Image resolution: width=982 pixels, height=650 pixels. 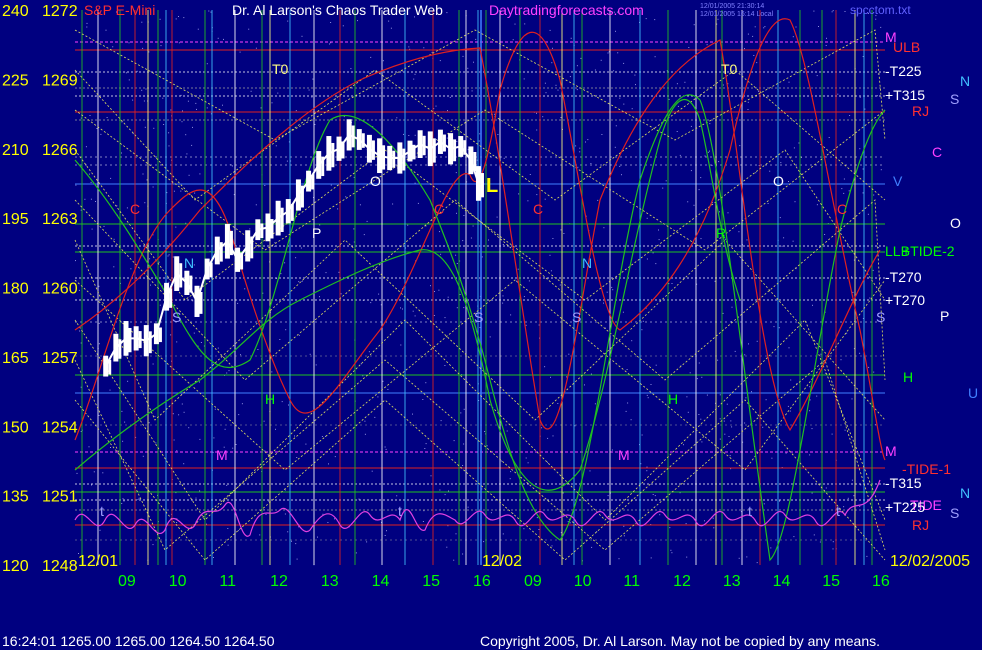 What do you see at coordinates (905, 300) in the screenshot?
I see `right-level-label: +T270` at bounding box center [905, 300].